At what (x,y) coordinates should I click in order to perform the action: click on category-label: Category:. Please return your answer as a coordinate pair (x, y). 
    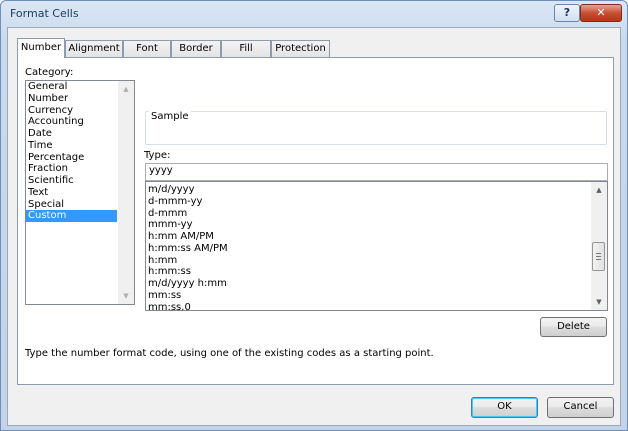
    Looking at the image, I should click on (49, 72).